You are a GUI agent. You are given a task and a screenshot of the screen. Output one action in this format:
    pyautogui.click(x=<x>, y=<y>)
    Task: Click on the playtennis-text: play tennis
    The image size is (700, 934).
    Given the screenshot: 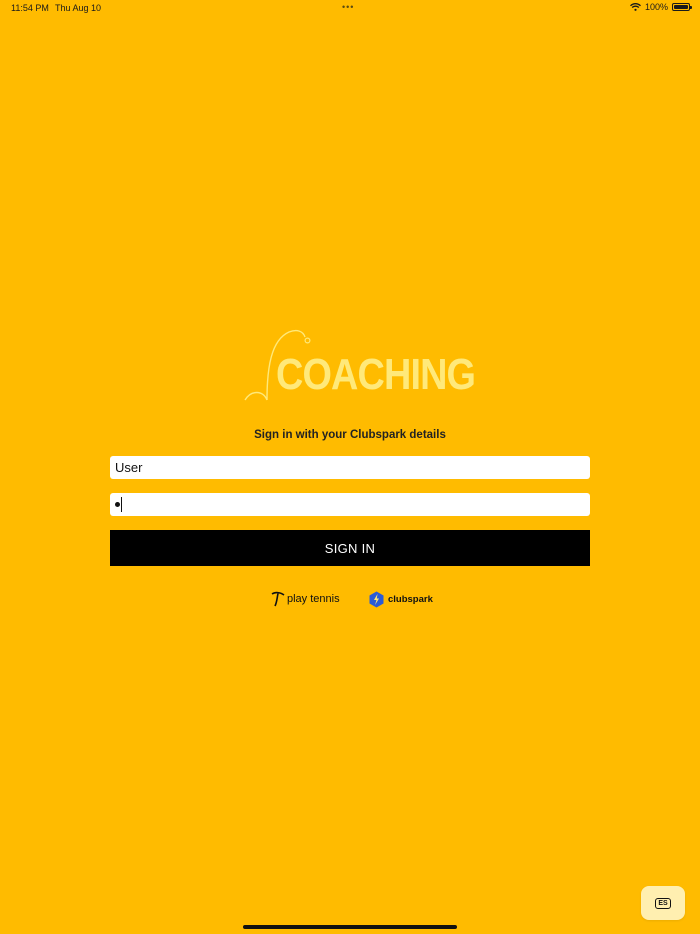 What is the action you would take?
    pyautogui.click(x=313, y=599)
    